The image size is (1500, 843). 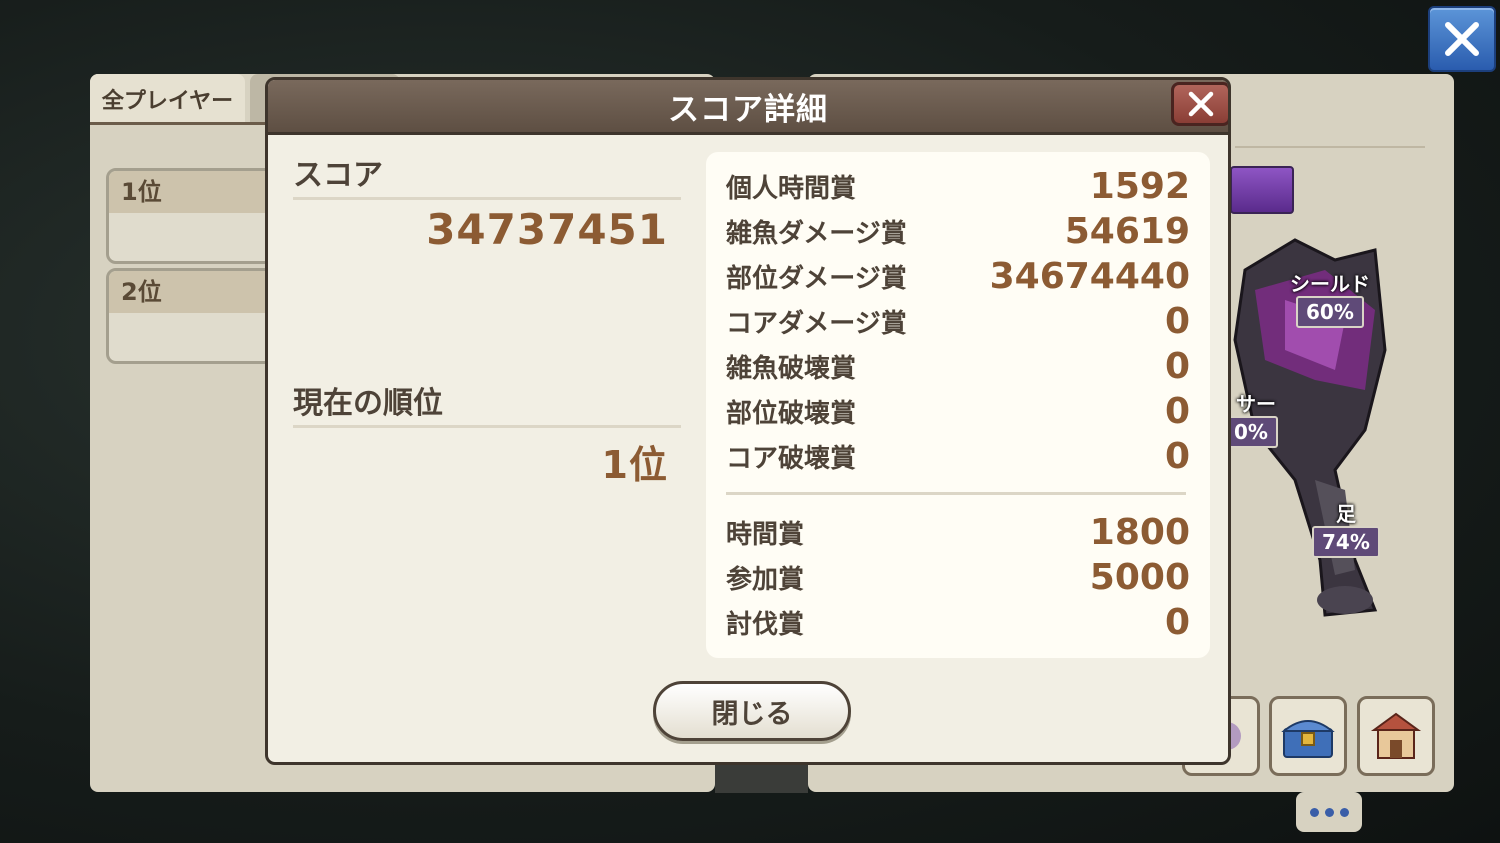 What do you see at coordinates (958, 577) in the screenshot?
I see `bonus-row: 参加賞 5000` at bounding box center [958, 577].